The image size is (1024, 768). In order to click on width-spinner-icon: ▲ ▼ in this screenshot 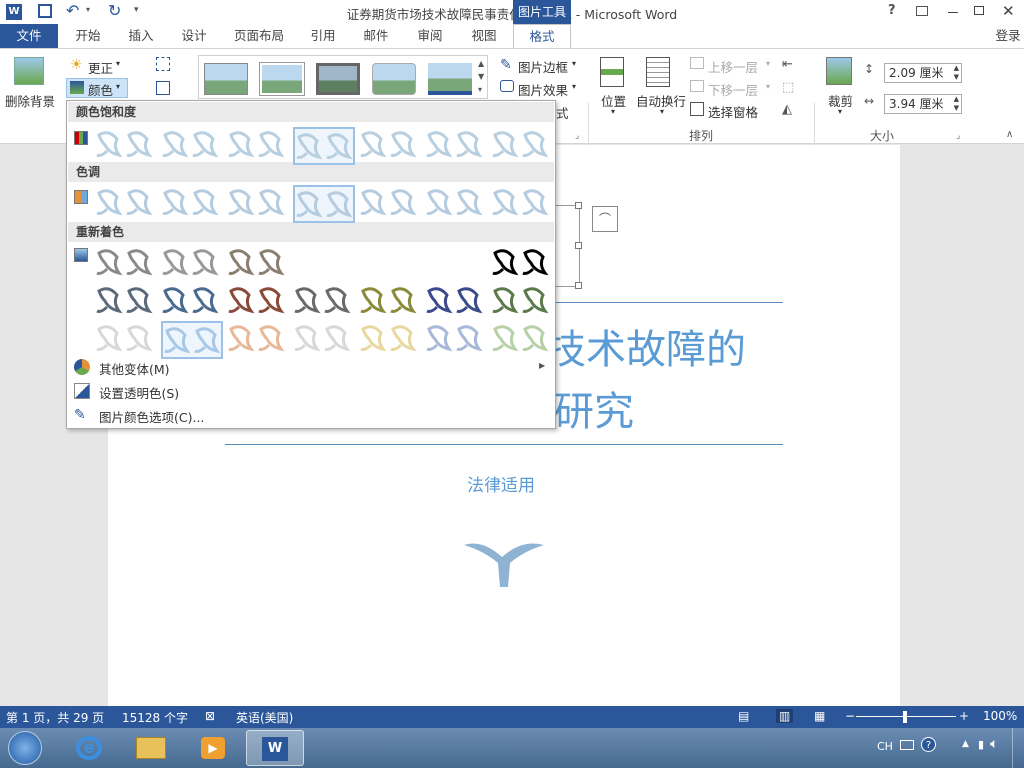, I will do `click(956, 104)`.